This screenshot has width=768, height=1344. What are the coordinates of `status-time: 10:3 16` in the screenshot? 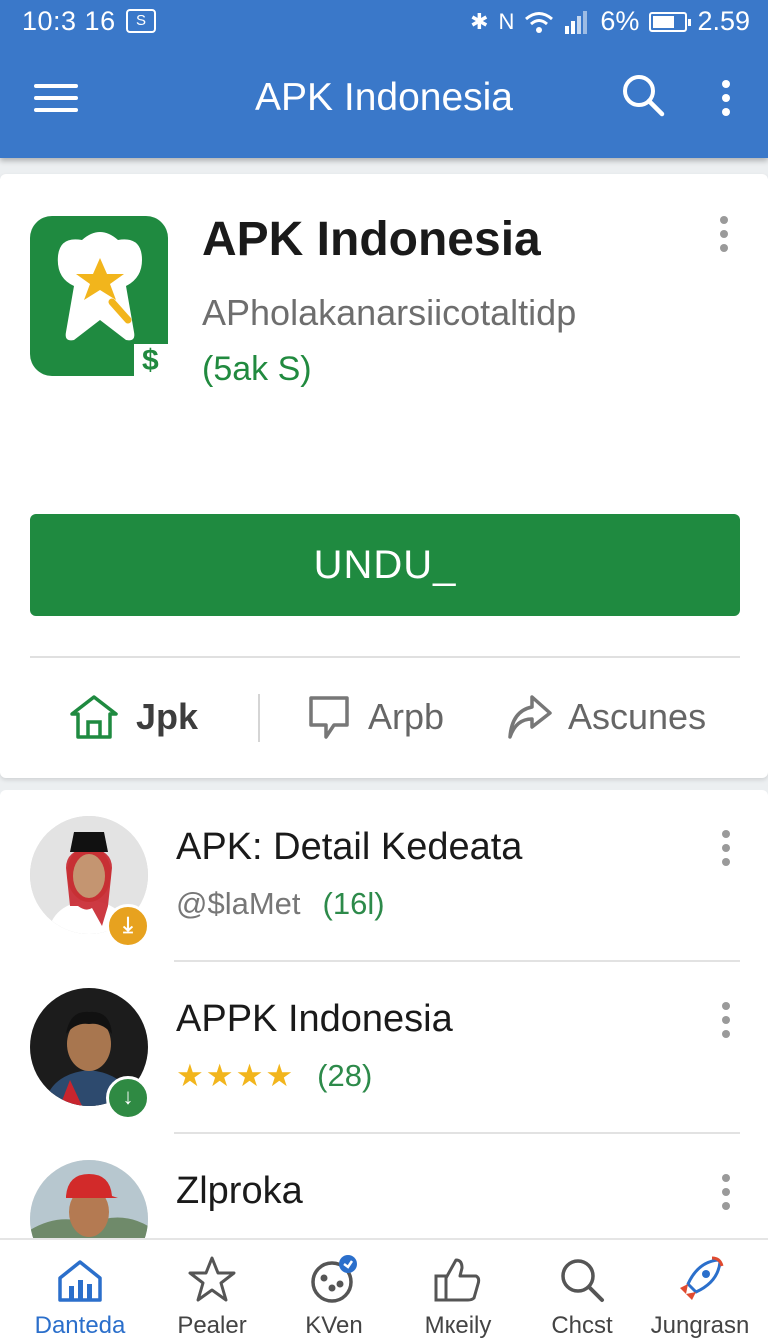 It's located at (69, 21).